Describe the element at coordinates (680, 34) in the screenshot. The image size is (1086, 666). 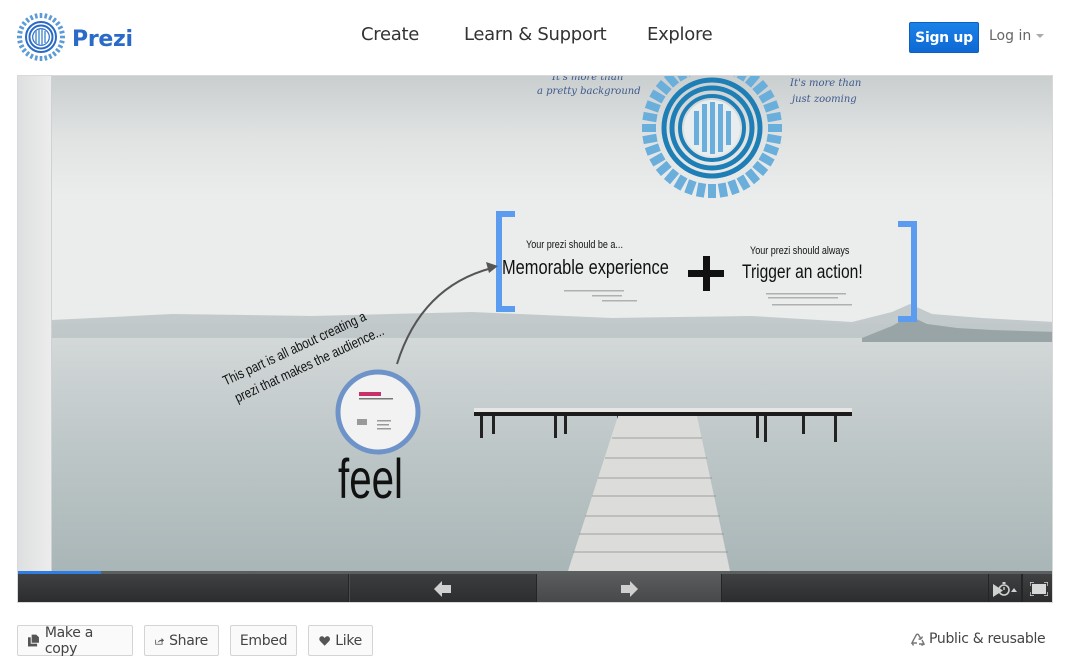
I see `nav-explore: Explore` at that location.